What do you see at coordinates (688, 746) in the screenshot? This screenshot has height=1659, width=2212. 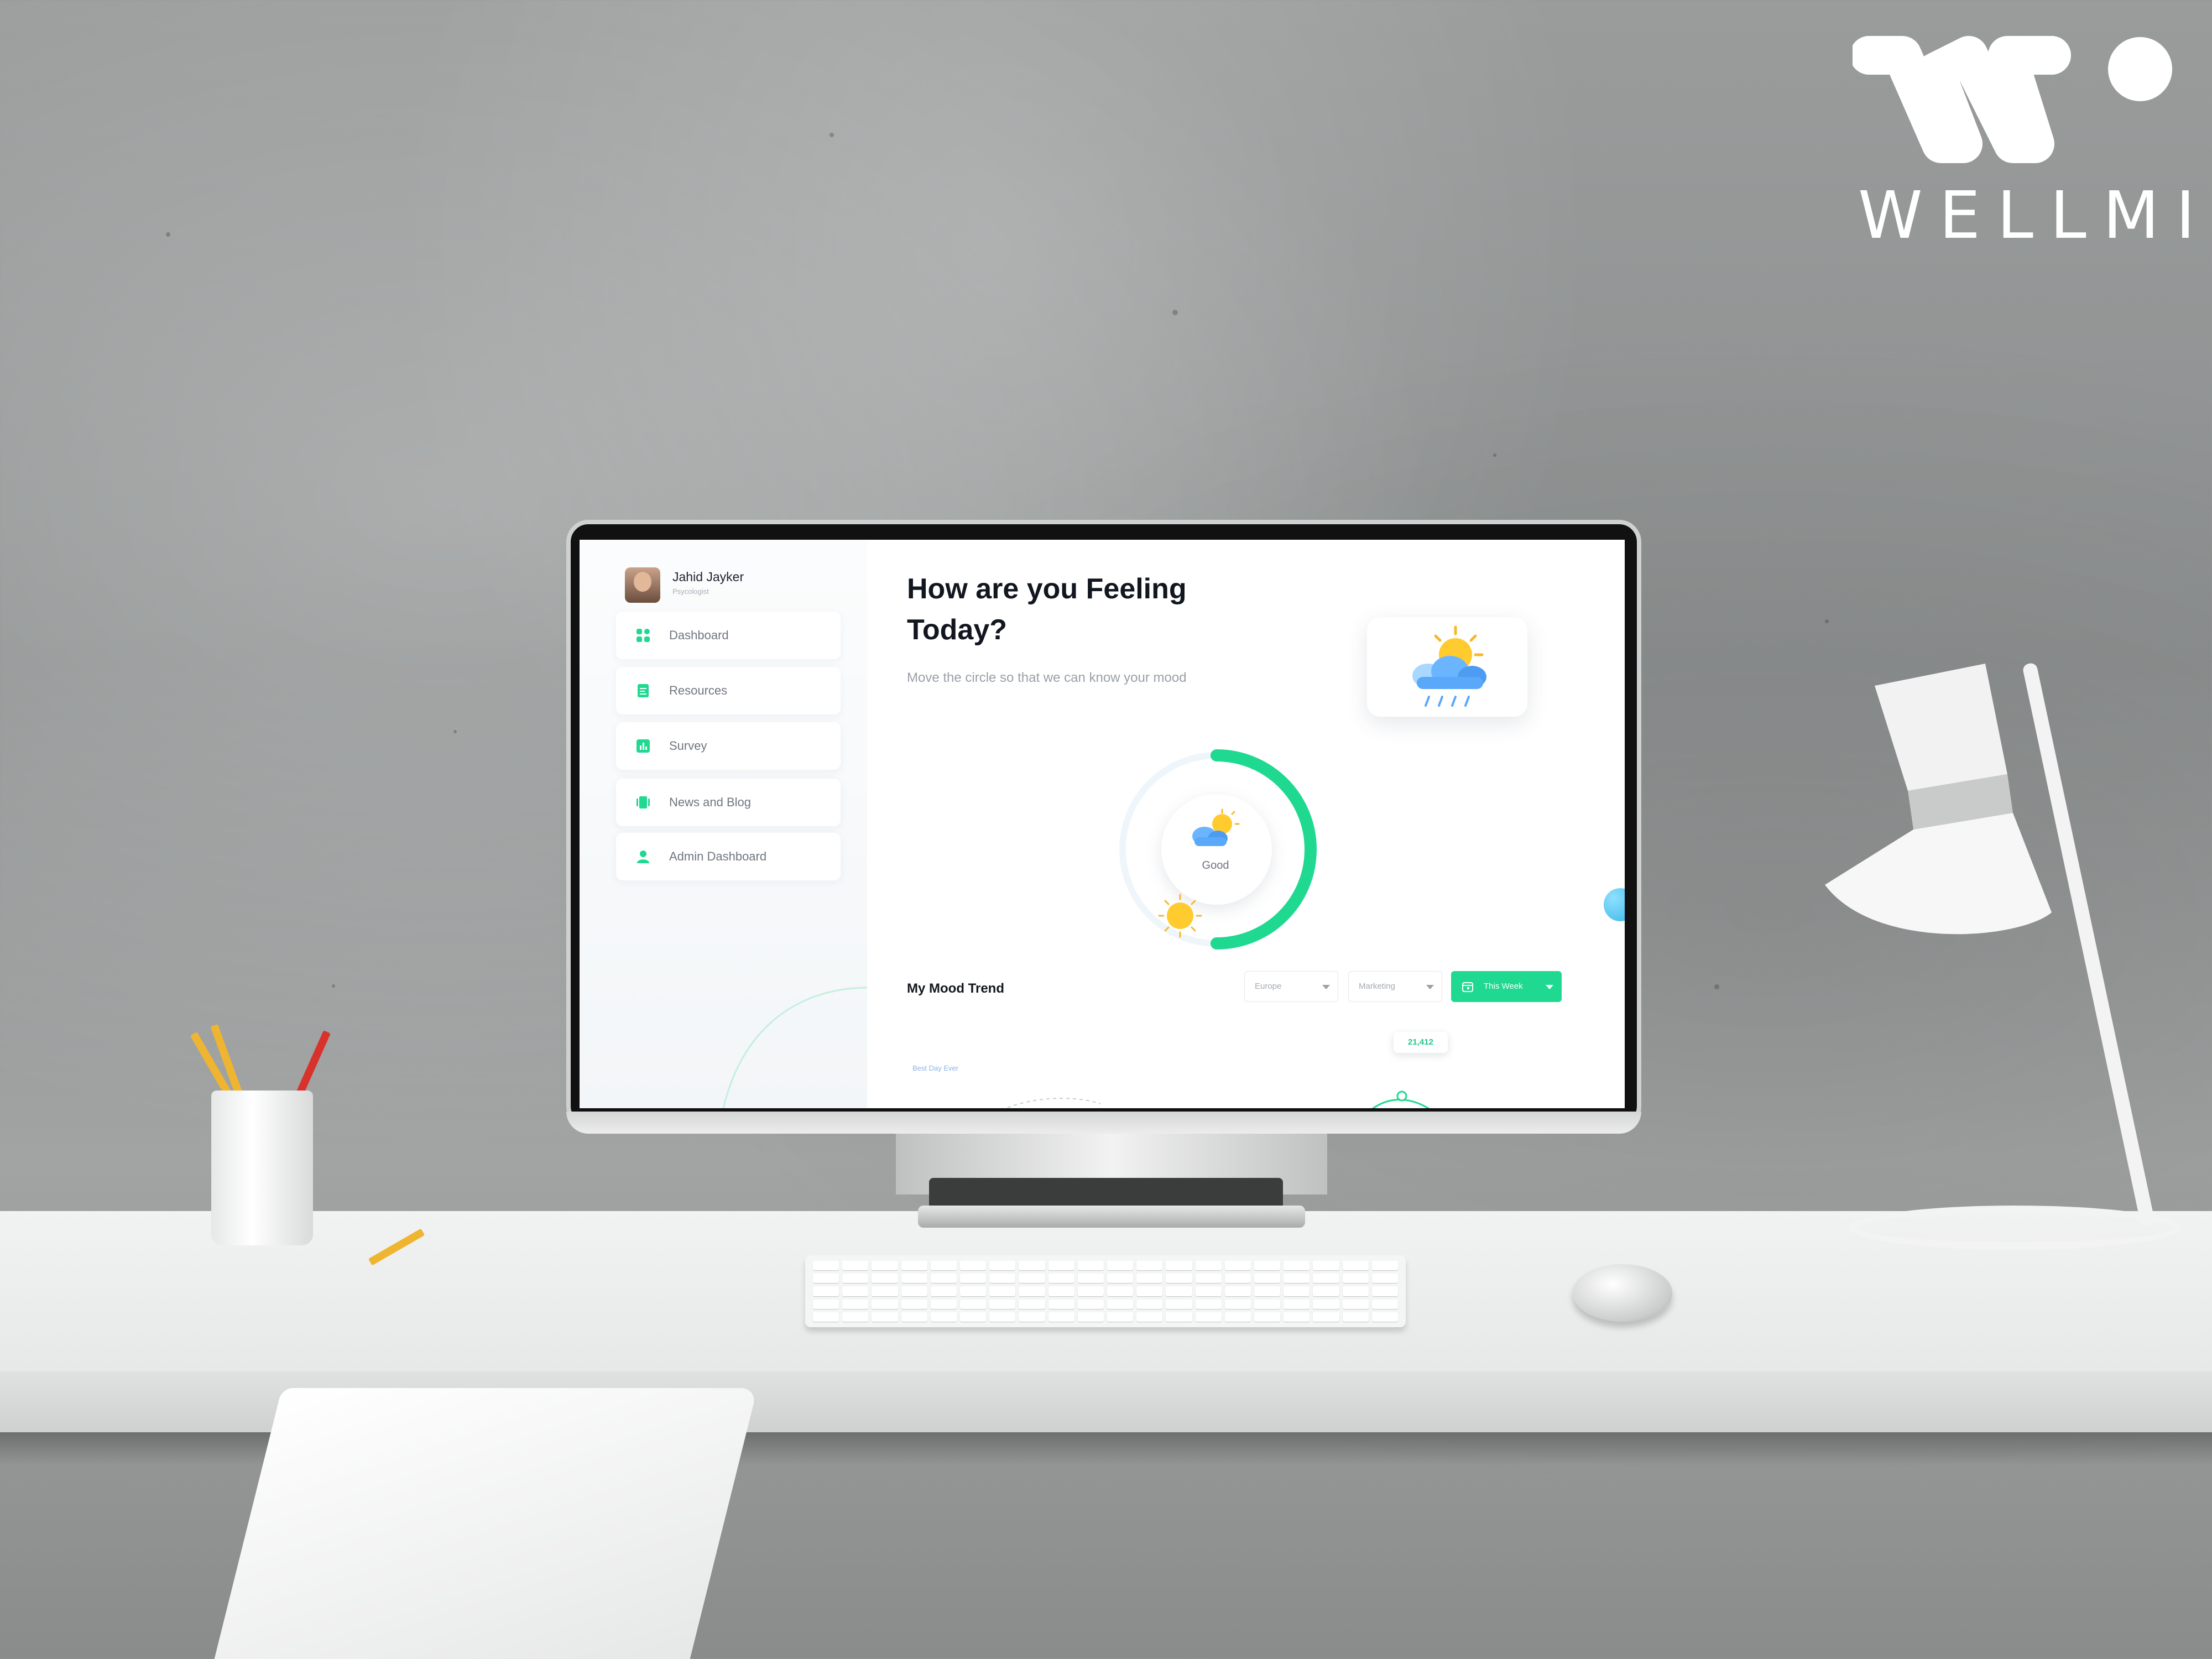 I see `sidebar-item-label: Survey` at bounding box center [688, 746].